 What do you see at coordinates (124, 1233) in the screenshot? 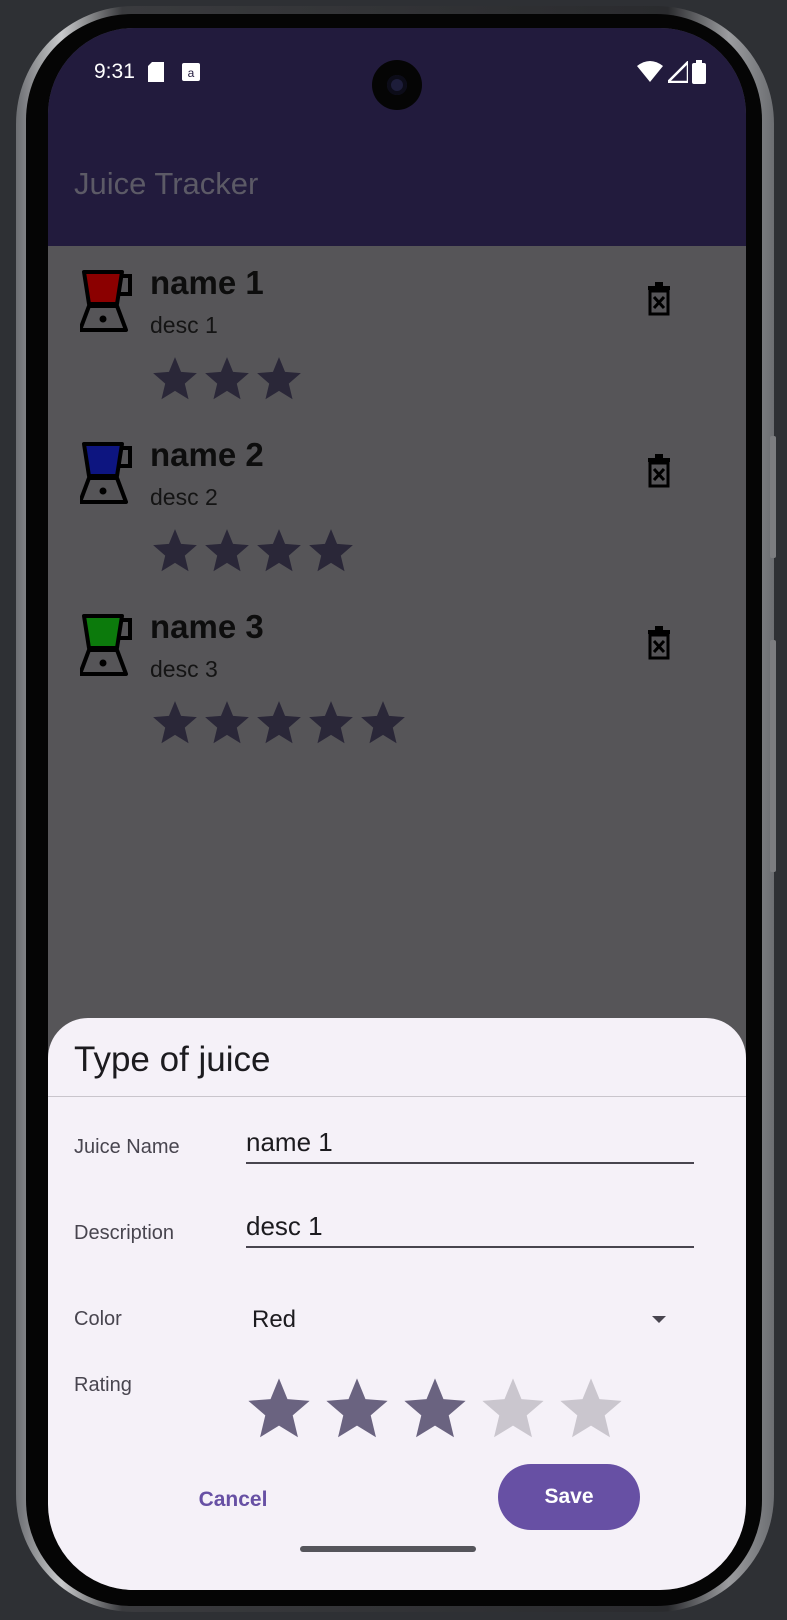
I see `description-label: Description` at bounding box center [124, 1233].